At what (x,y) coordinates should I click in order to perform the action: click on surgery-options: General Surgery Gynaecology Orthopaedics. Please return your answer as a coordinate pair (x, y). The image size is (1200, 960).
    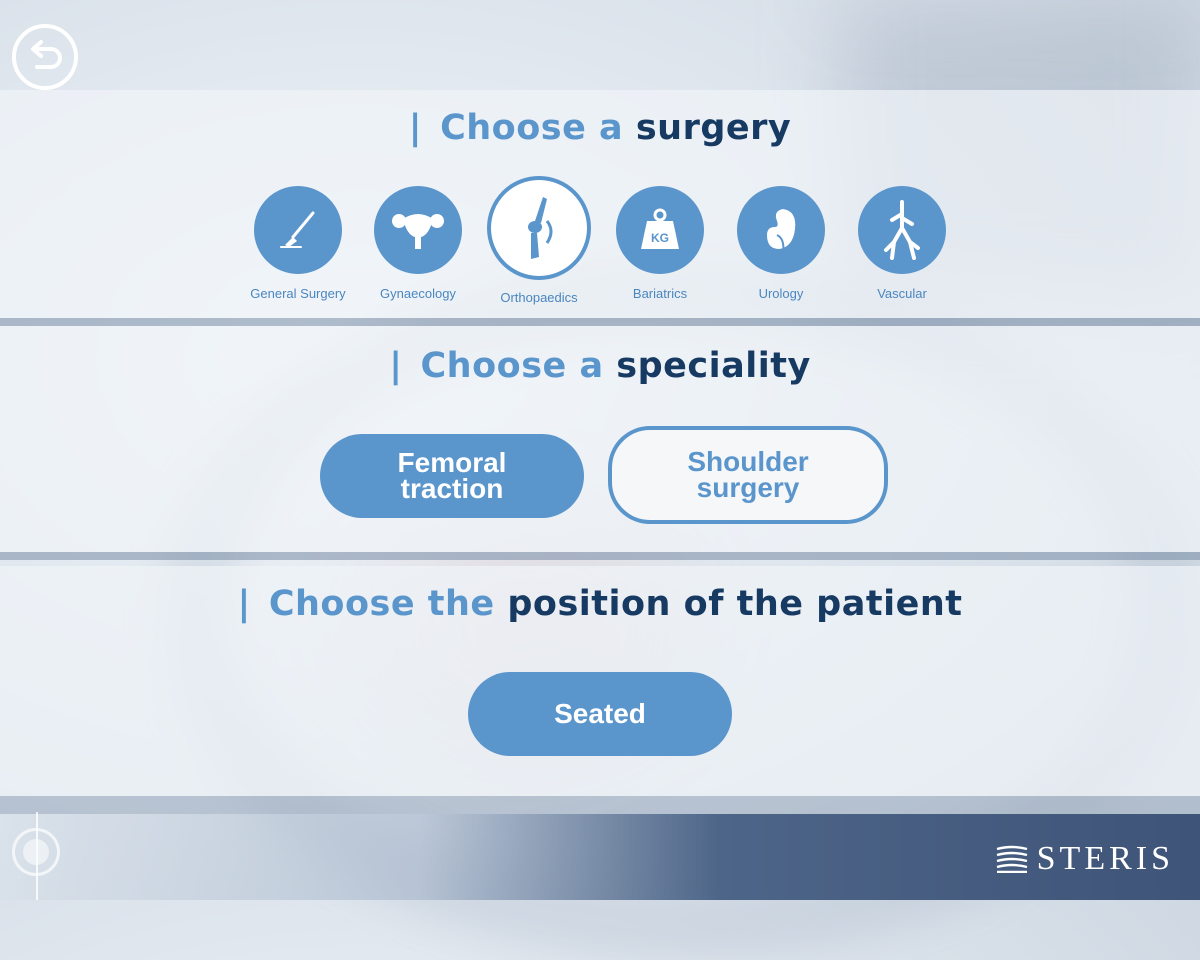
    Looking at the image, I should click on (598, 240).